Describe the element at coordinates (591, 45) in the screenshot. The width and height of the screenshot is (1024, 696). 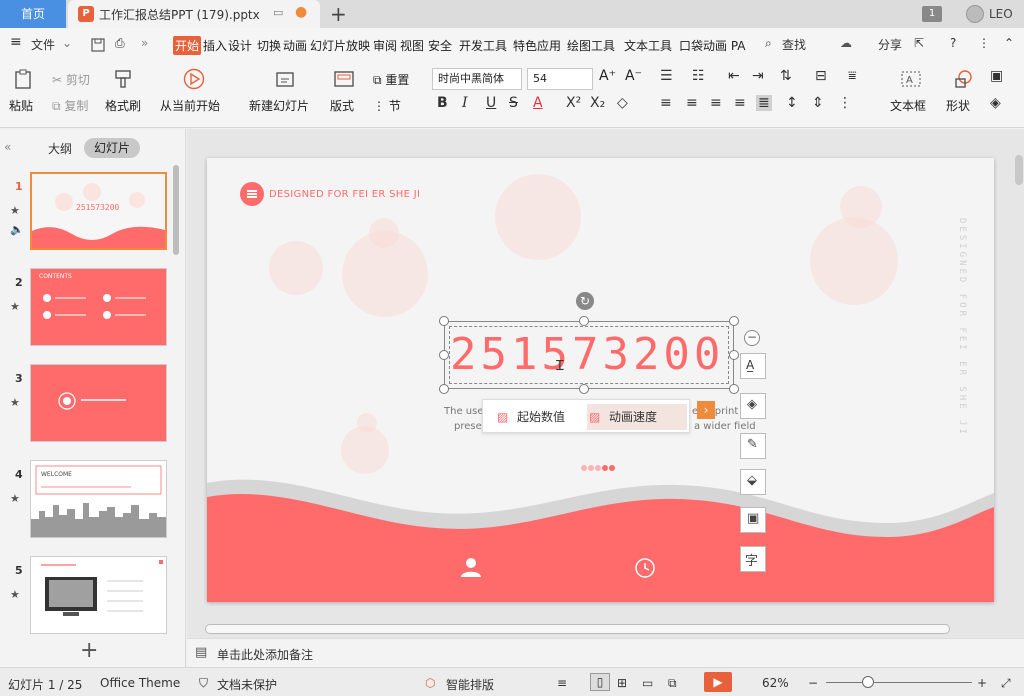
I see `tab-drawing-tools: 绘图工具` at that location.